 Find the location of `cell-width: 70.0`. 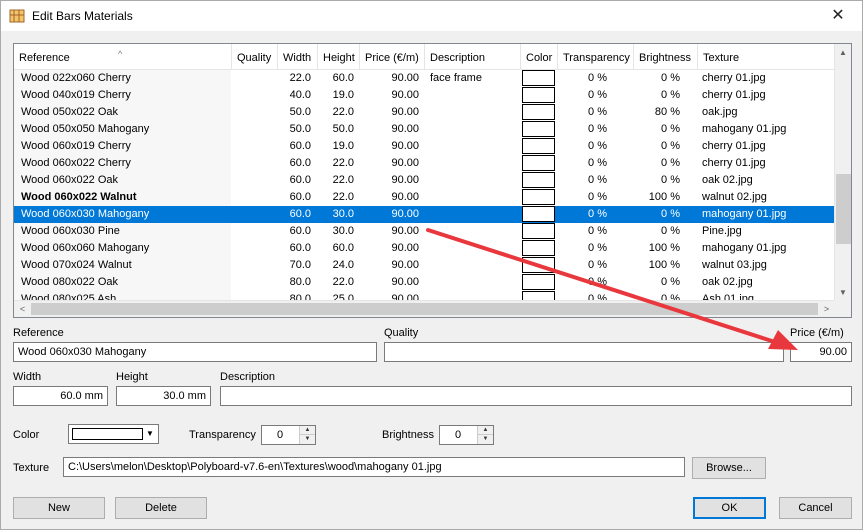

cell-width: 70.0 is located at coordinates (294, 265).